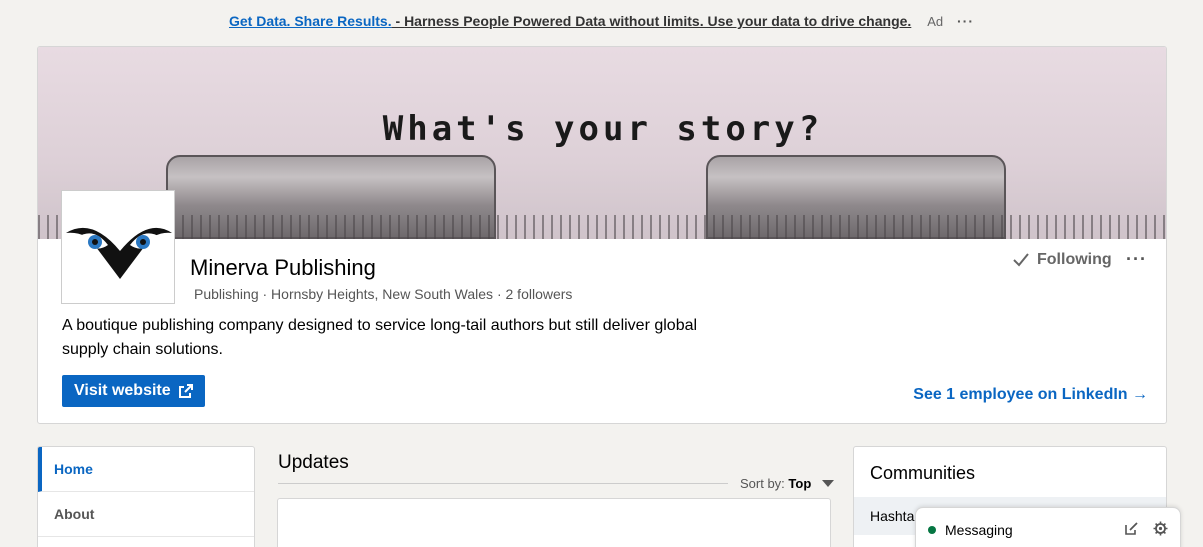 This screenshot has width=1203, height=547. I want to click on visit-website-label: Visit website, so click(122, 390).